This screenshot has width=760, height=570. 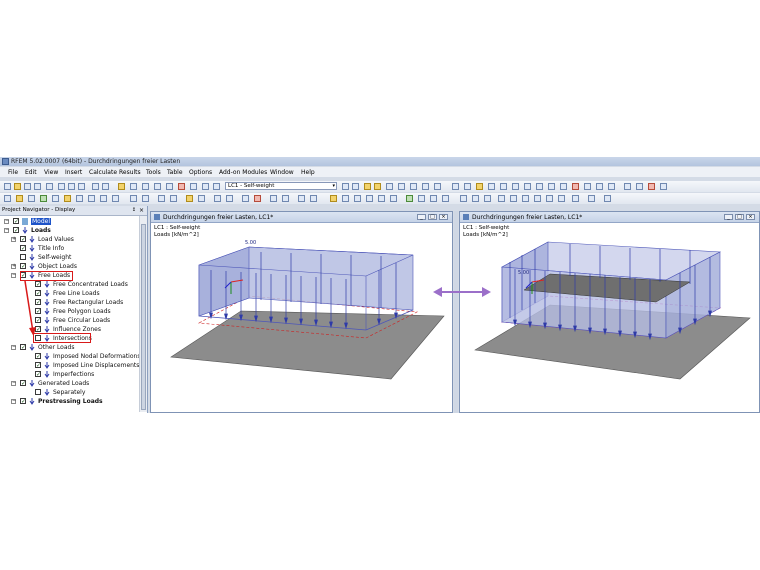 What do you see at coordinates (455, 186) in the screenshot?
I see `view-iso-icon` at bounding box center [455, 186].